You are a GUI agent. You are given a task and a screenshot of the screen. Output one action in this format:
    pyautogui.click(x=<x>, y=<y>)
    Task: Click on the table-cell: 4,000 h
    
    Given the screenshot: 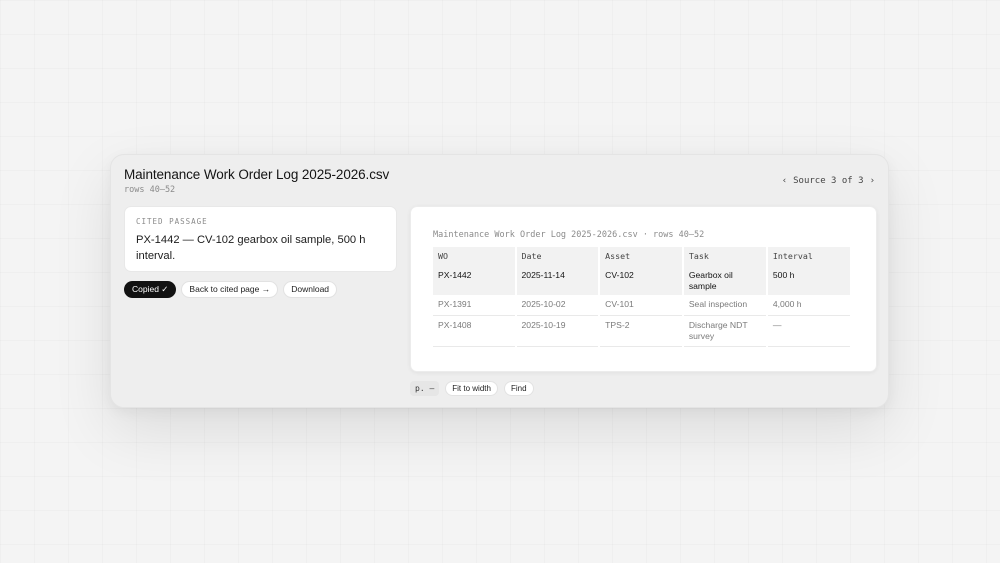 What is the action you would take?
    pyautogui.click(x=808, y=305)
    